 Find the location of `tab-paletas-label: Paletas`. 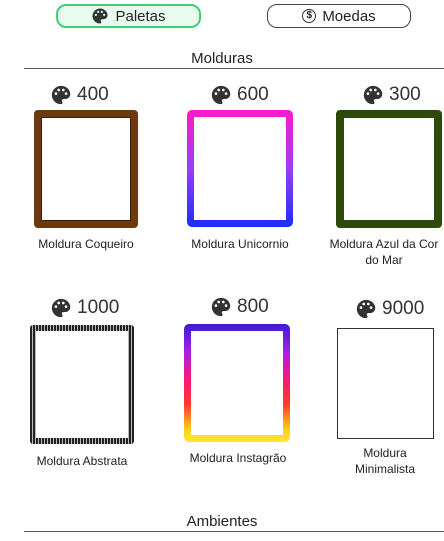

tab-paletas-label: Paletas is located at coordinates (140, 16).